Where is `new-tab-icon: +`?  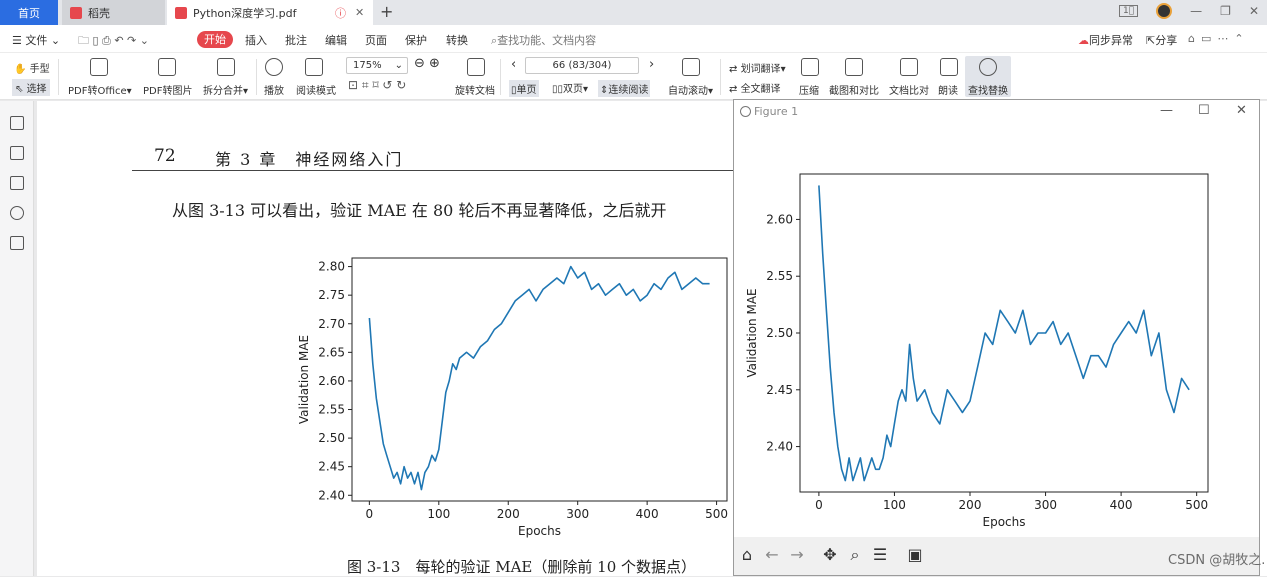
new-tab-icon: + is located at coordinates (386, 11).